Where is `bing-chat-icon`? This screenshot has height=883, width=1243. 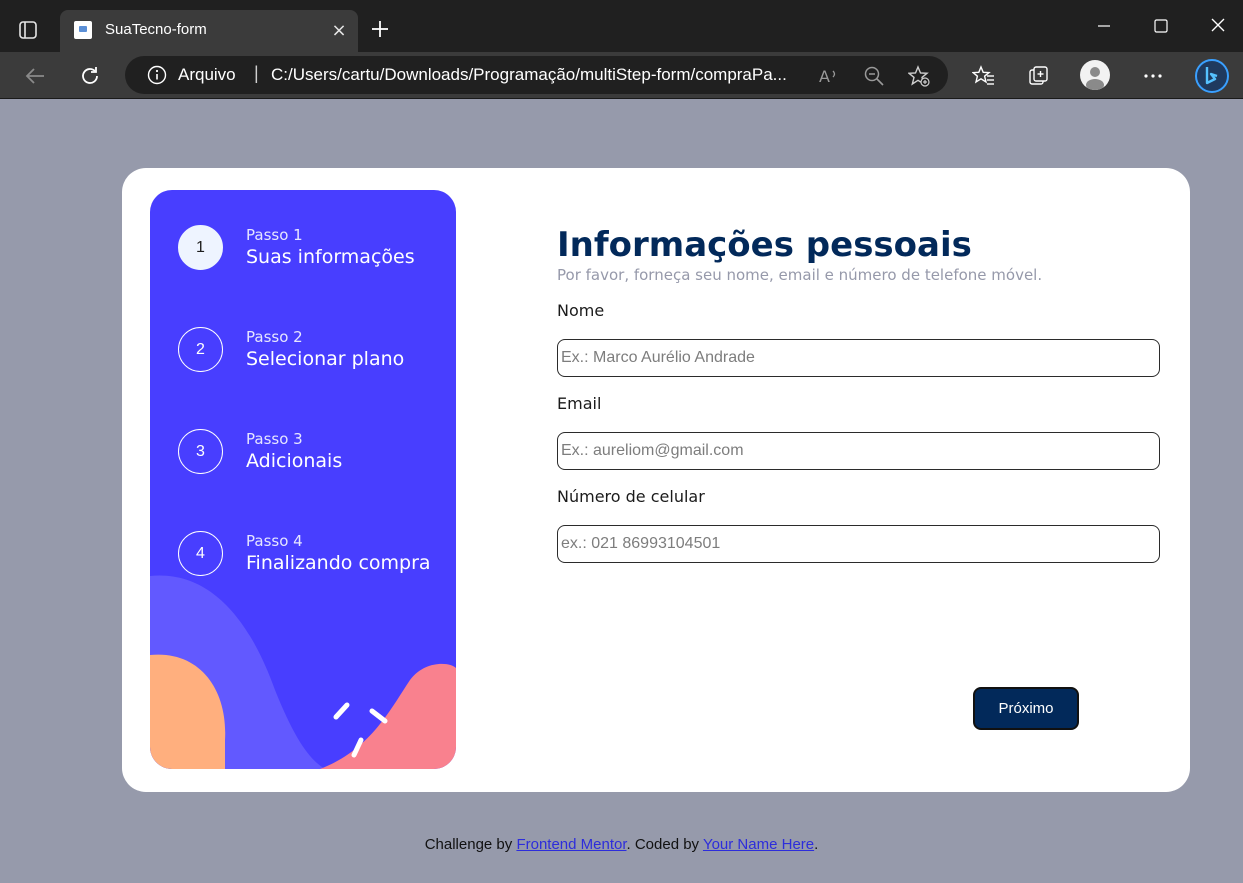
bing-chat-icon is located at coordinates (1212, 76).